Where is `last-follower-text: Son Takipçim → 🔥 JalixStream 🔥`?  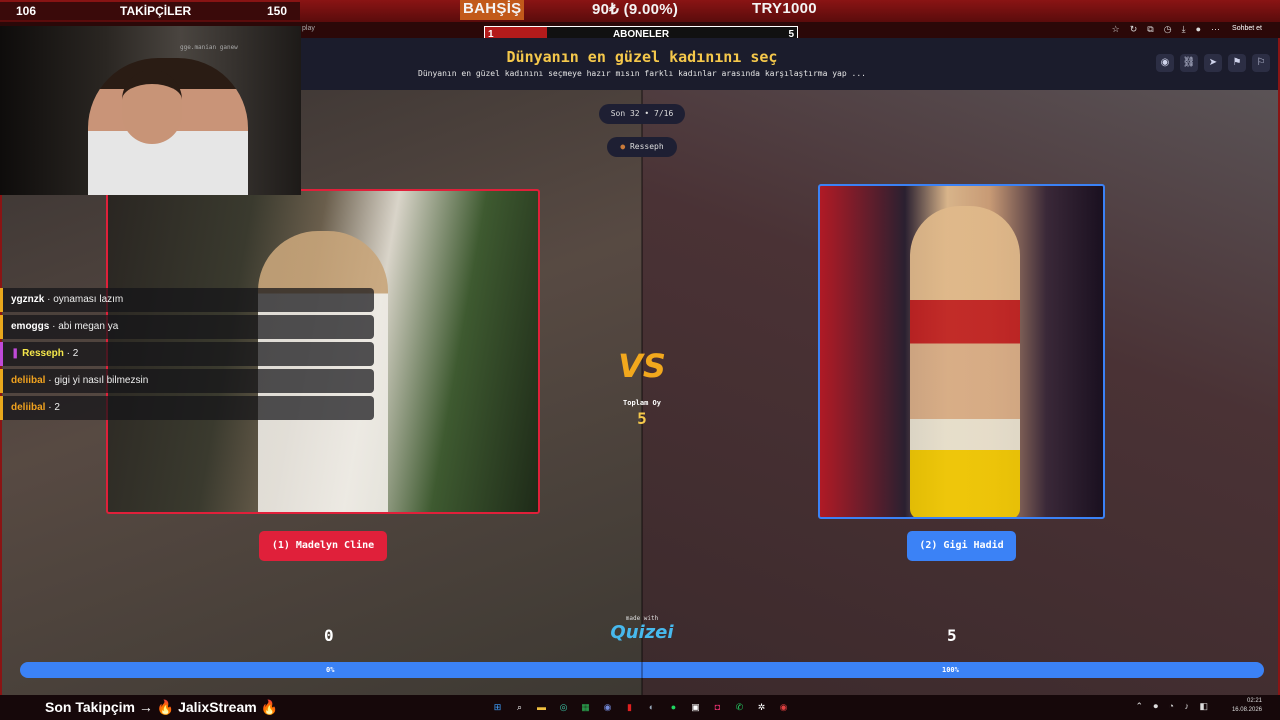
last-follower-text: Son Takipçim → 🔥 JalixStream 🔥 is located at coordinates (162, 707).